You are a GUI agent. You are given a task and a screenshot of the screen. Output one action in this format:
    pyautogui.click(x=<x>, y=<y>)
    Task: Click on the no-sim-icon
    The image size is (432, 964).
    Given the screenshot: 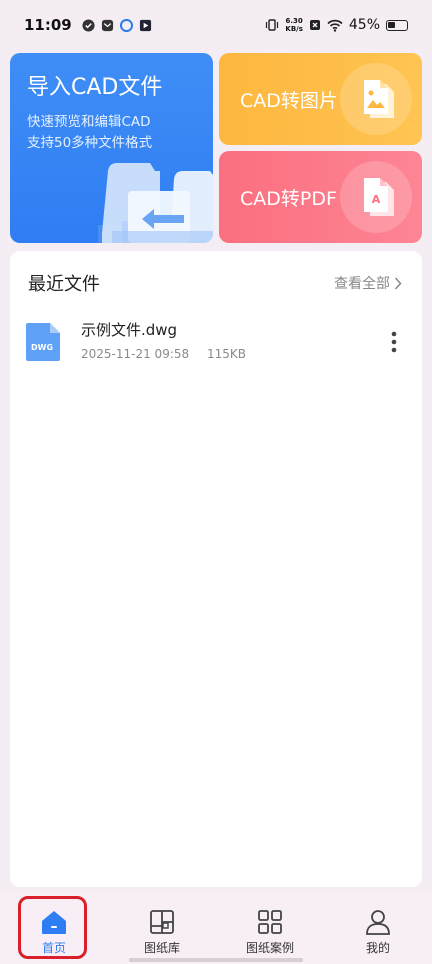 What is the action you would take?
    pyautogui.click(x=314, y=25)
    